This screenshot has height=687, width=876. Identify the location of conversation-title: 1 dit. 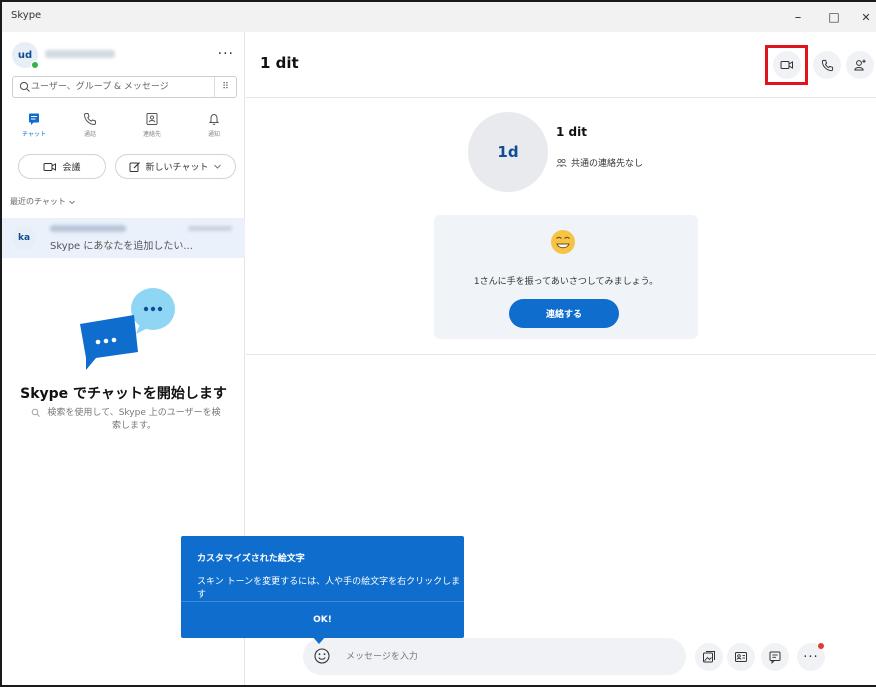
(279, 63).